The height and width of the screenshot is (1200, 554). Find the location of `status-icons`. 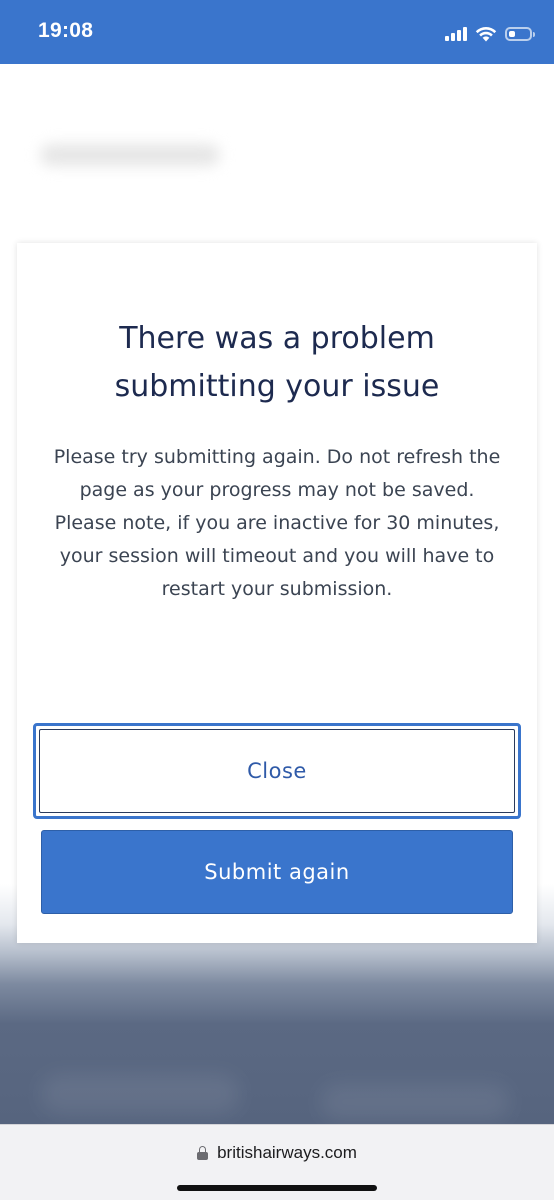

status-icons is located at coordinates (490, 34).